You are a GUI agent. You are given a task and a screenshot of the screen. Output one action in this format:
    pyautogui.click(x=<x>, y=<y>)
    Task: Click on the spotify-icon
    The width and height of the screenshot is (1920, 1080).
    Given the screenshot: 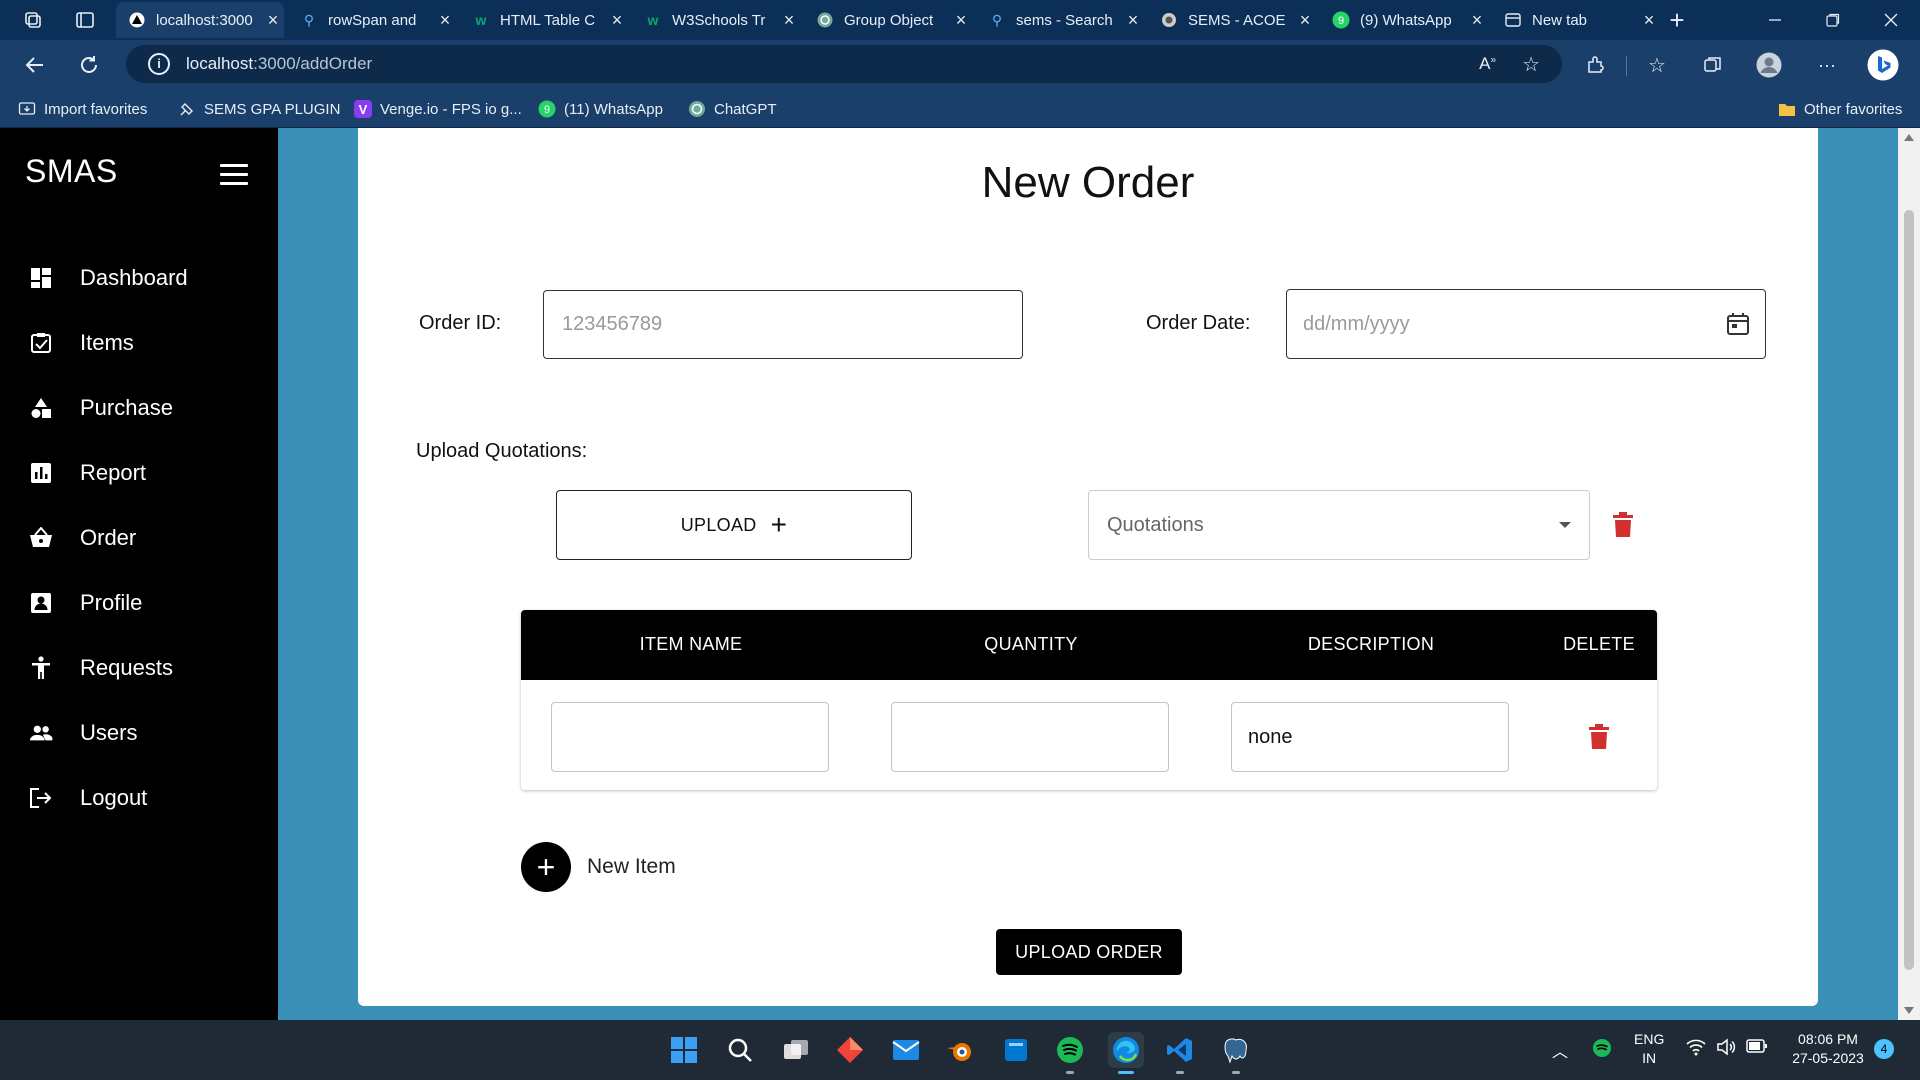 What is the action you would take?
    pyautogui.click(x=1070, y=1053)
    